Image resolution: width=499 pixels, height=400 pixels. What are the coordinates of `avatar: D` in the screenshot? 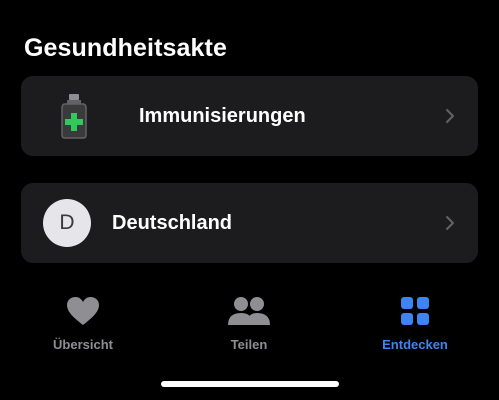 It's located at (67, 223).